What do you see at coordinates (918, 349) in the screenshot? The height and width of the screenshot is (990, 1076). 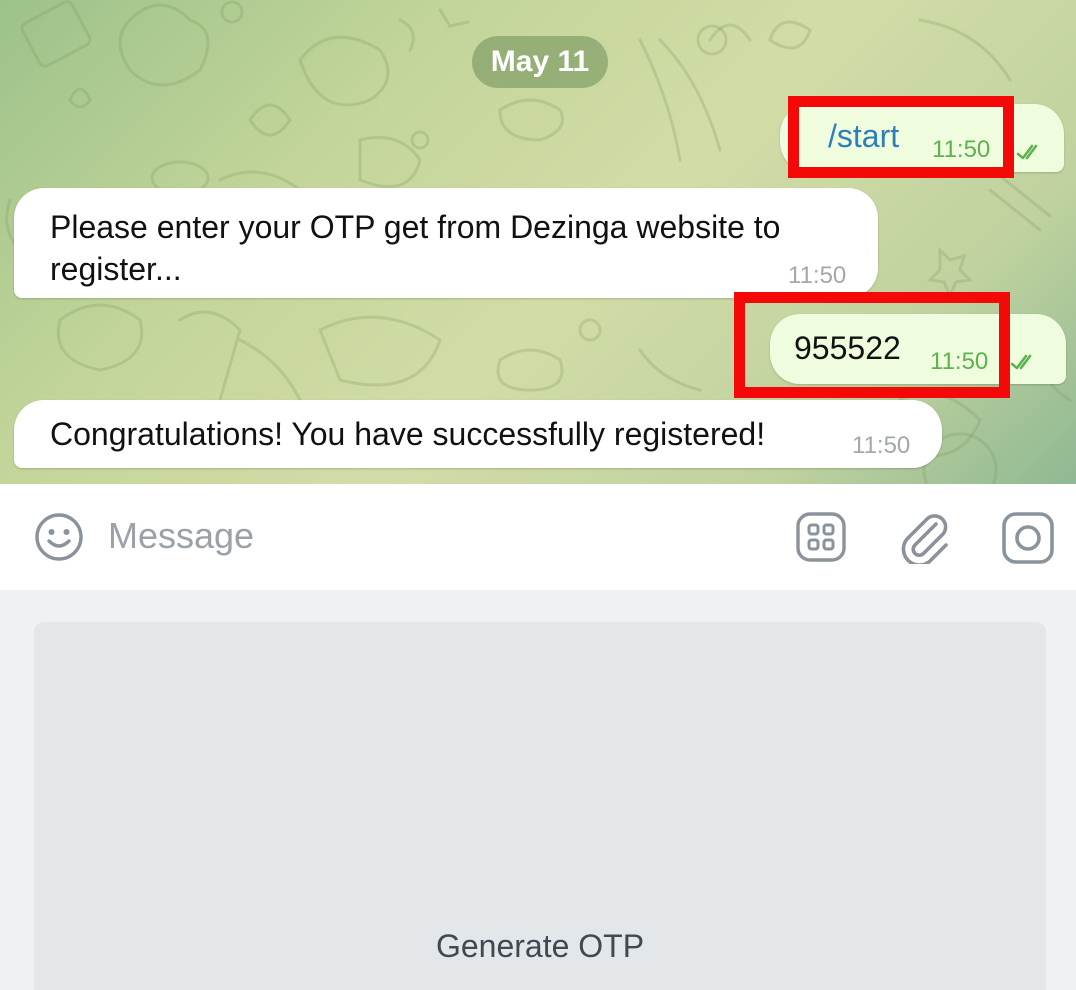 I see `outgoing-message: 955522 11:50` at bounding box center [918, 349].